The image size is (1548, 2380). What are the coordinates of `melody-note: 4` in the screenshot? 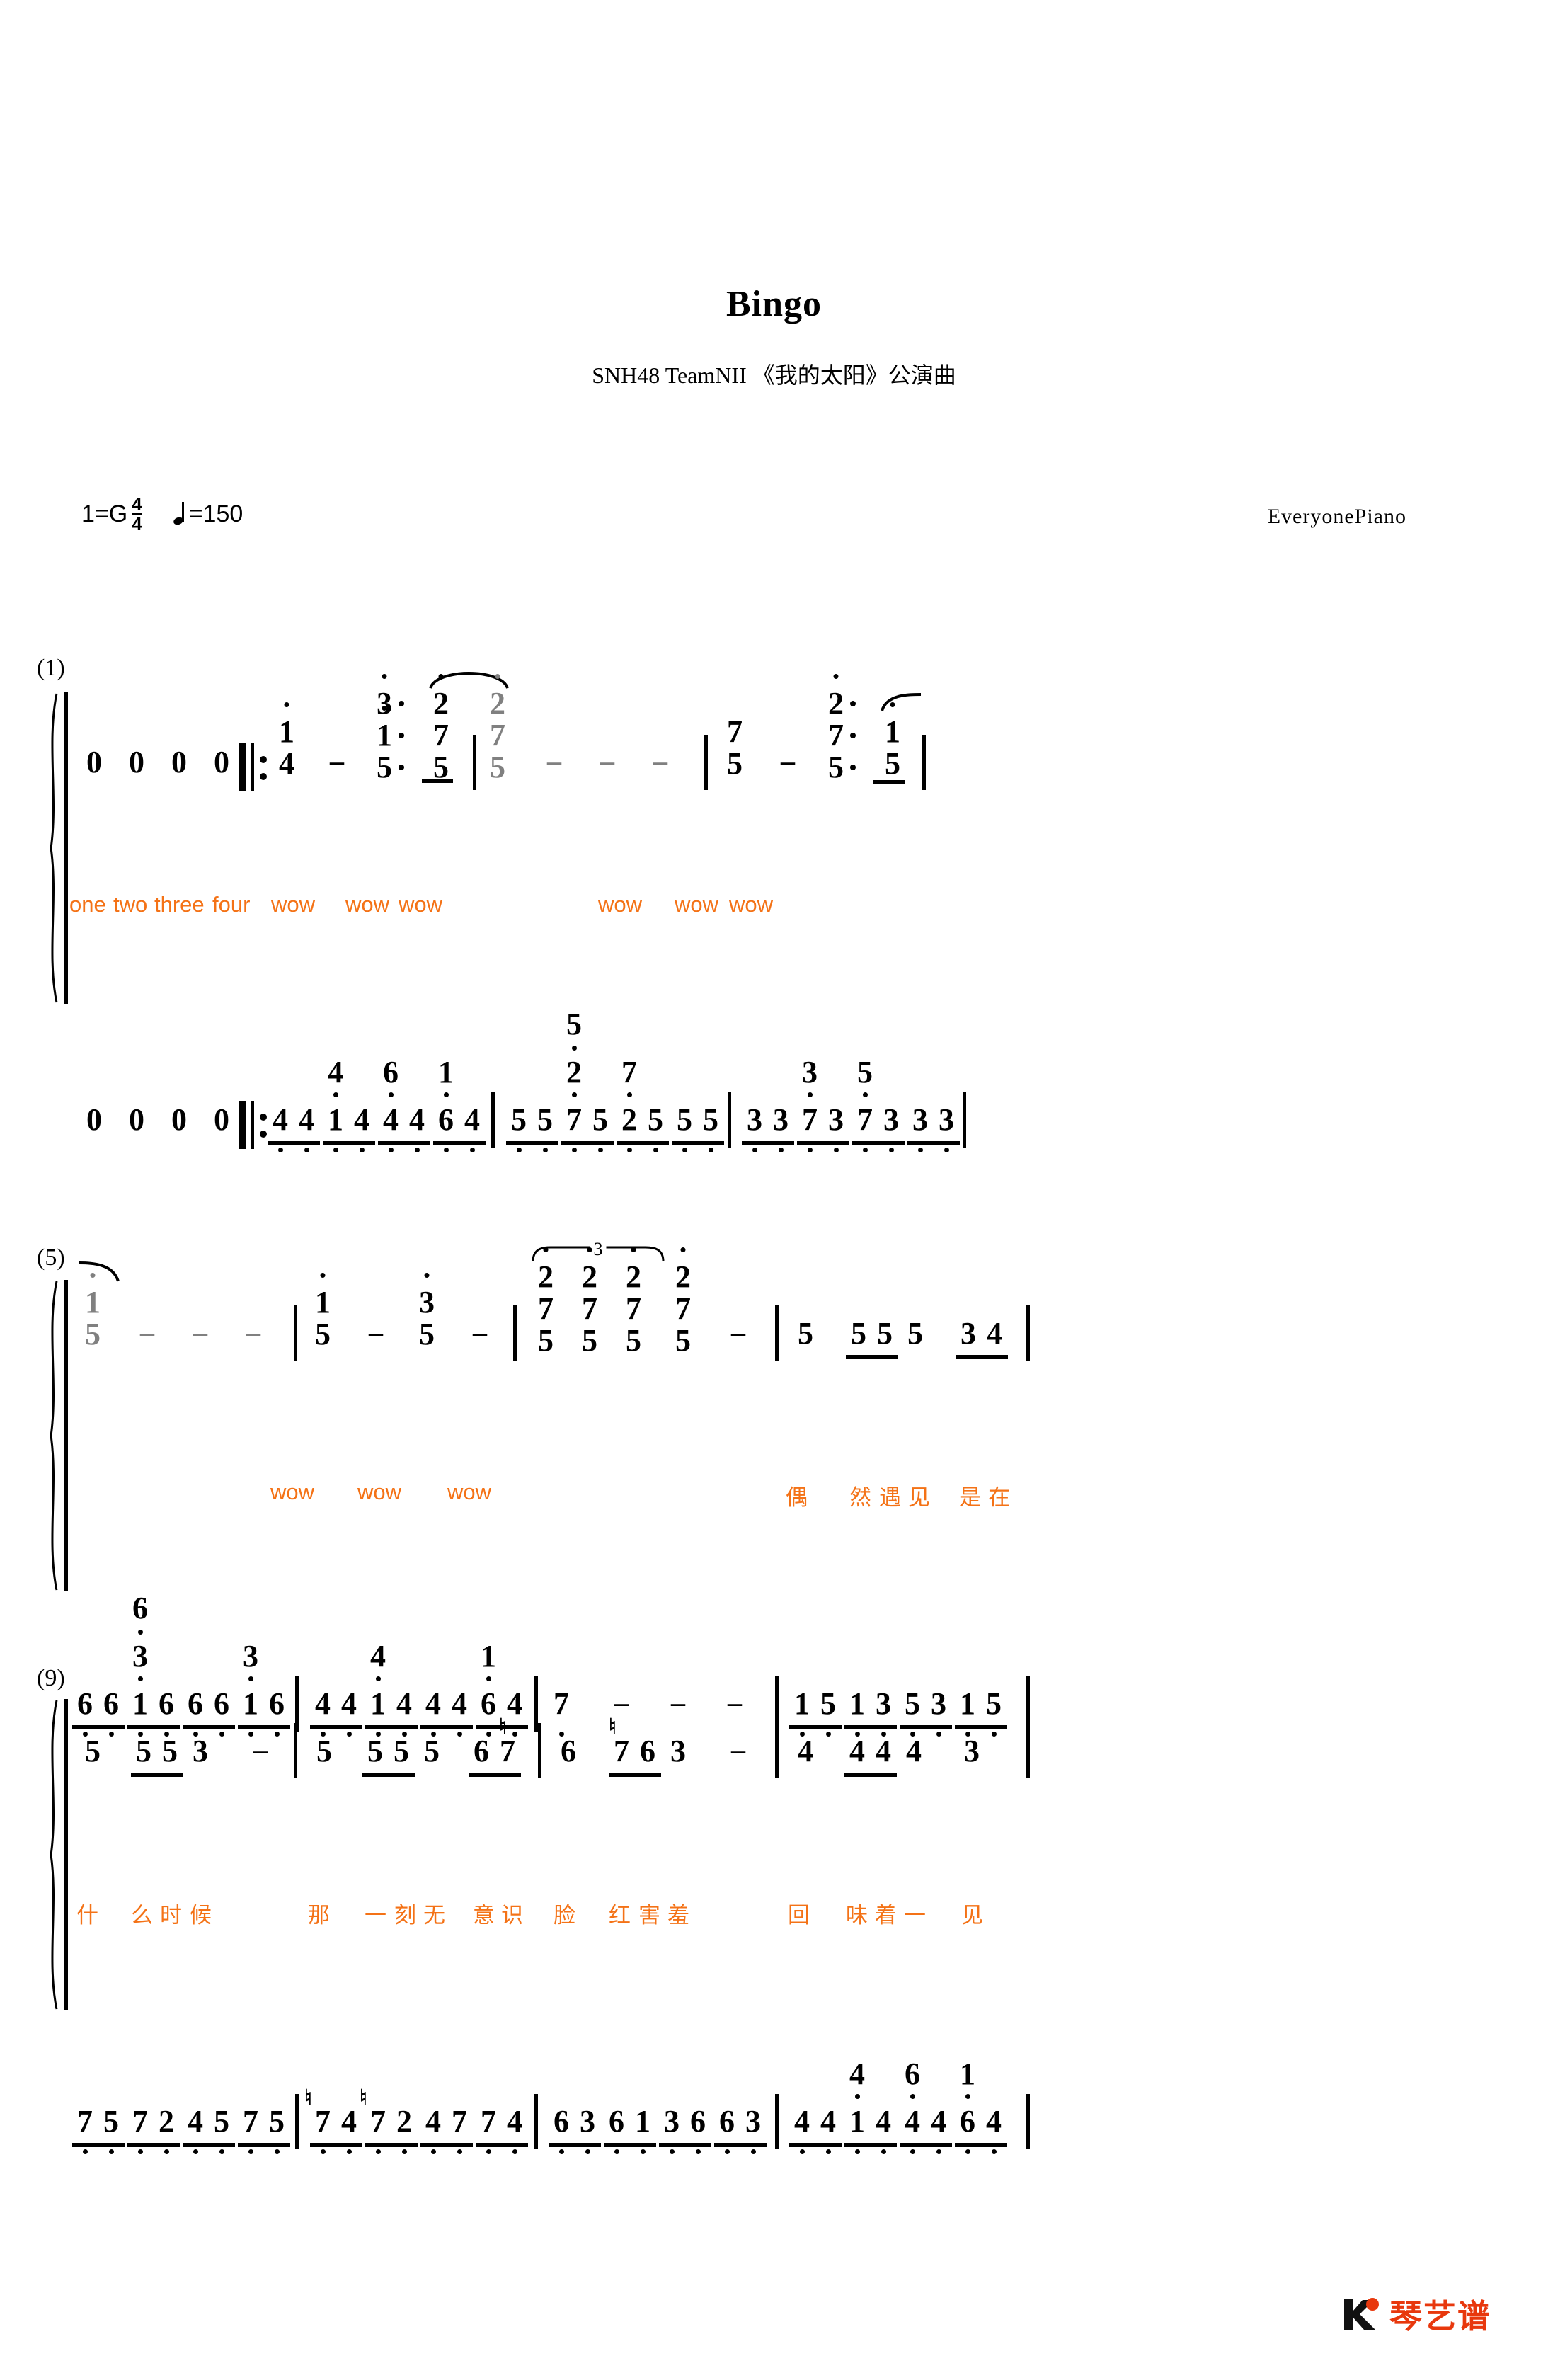 It's located at (995, 1333).